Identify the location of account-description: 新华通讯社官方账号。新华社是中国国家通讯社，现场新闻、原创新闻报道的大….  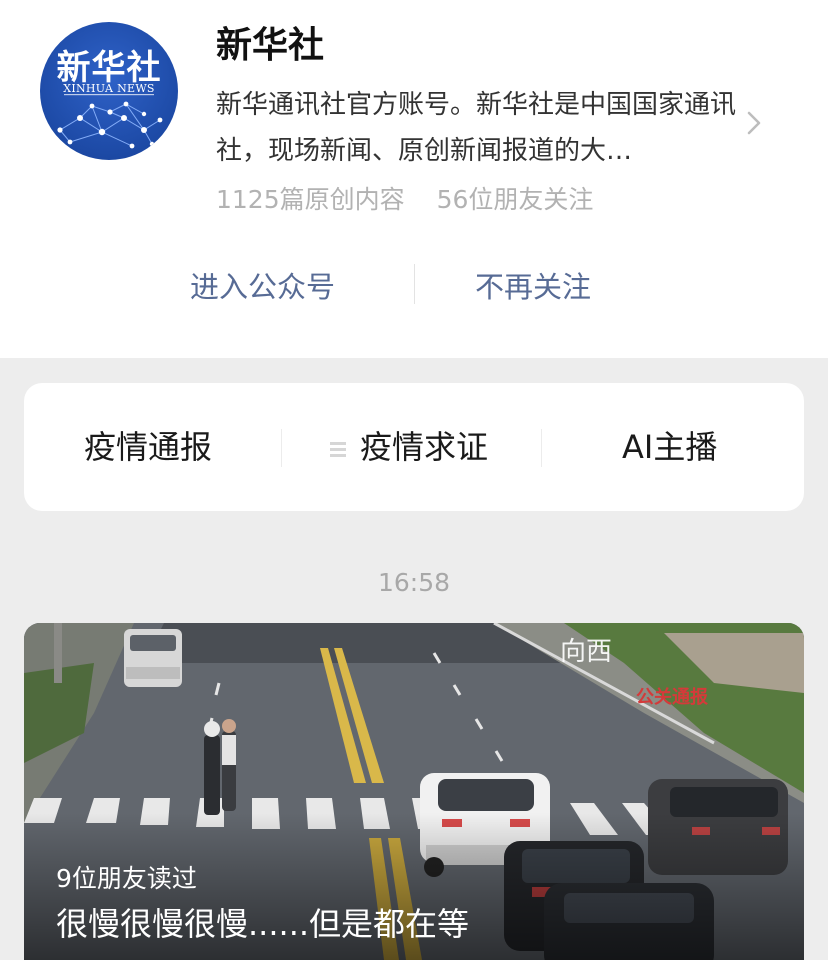
(476, 128).